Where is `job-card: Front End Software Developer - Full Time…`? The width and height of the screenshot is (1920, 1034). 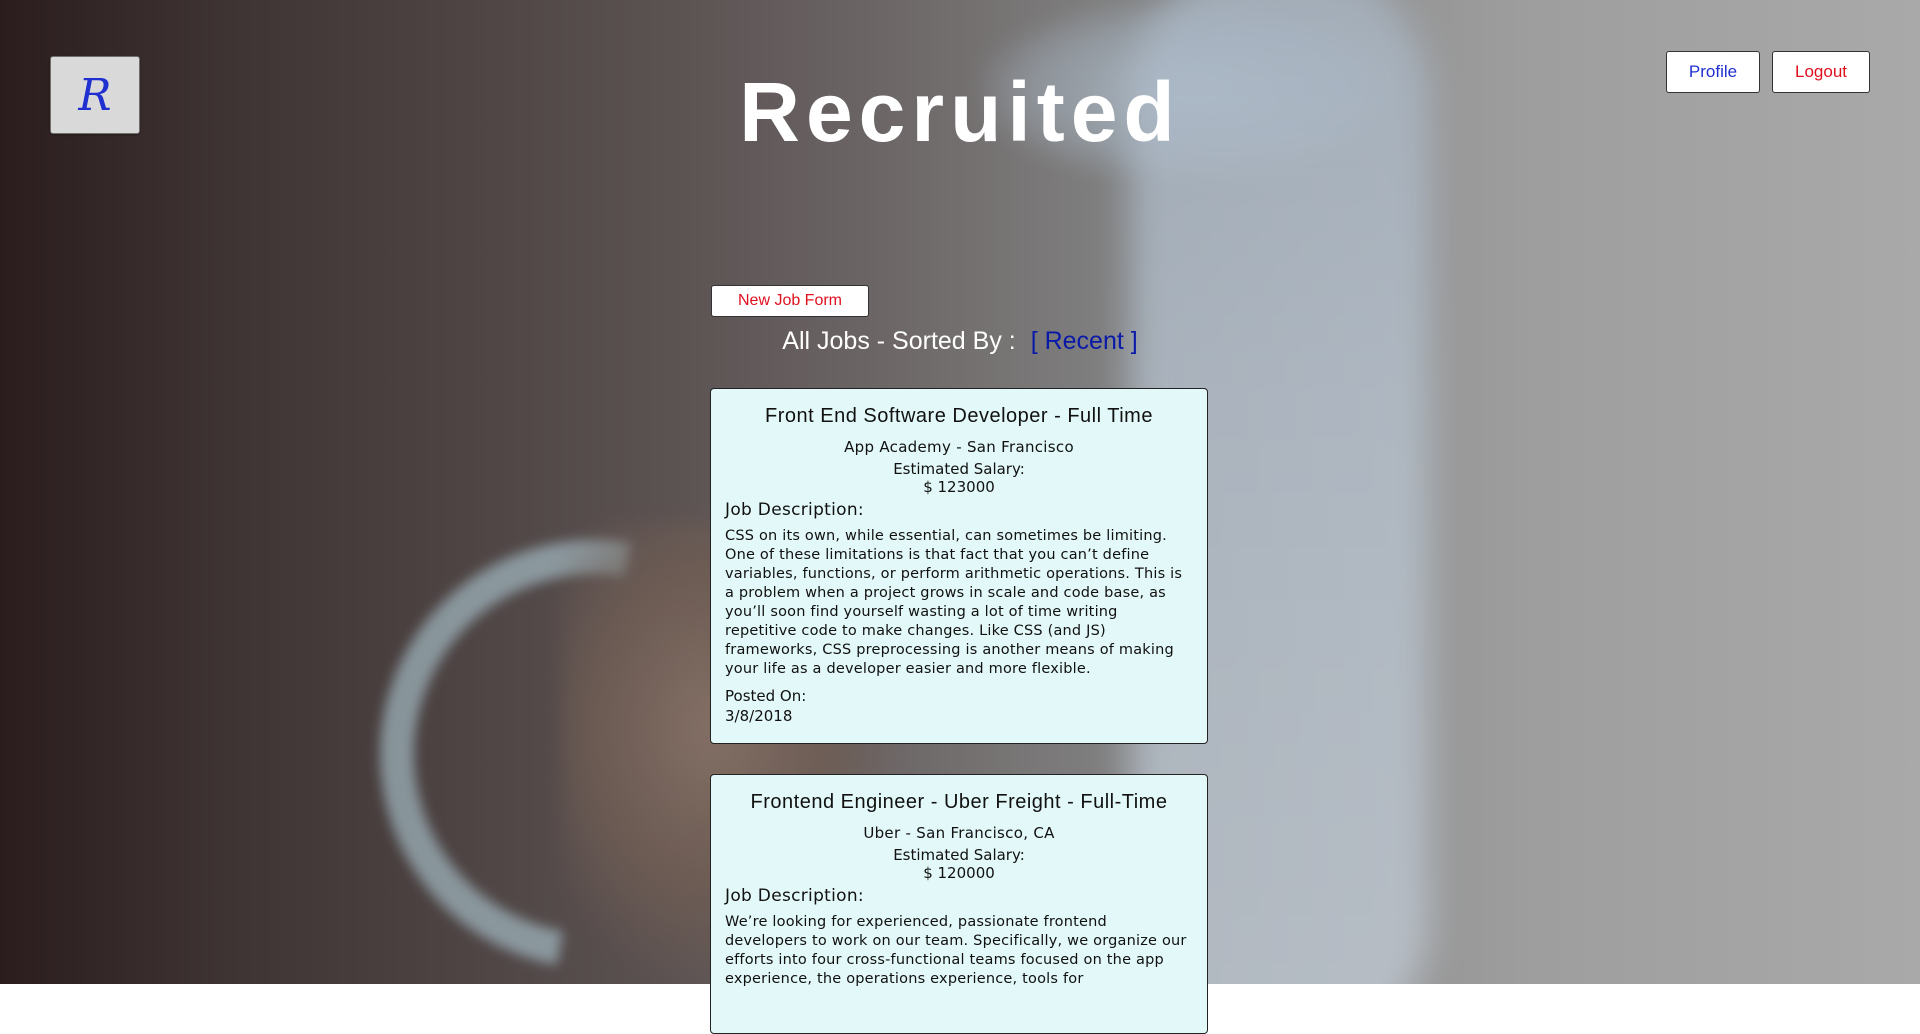 job-card: Front End Software Developer - Full Time… is located at coordinates (959, 566).